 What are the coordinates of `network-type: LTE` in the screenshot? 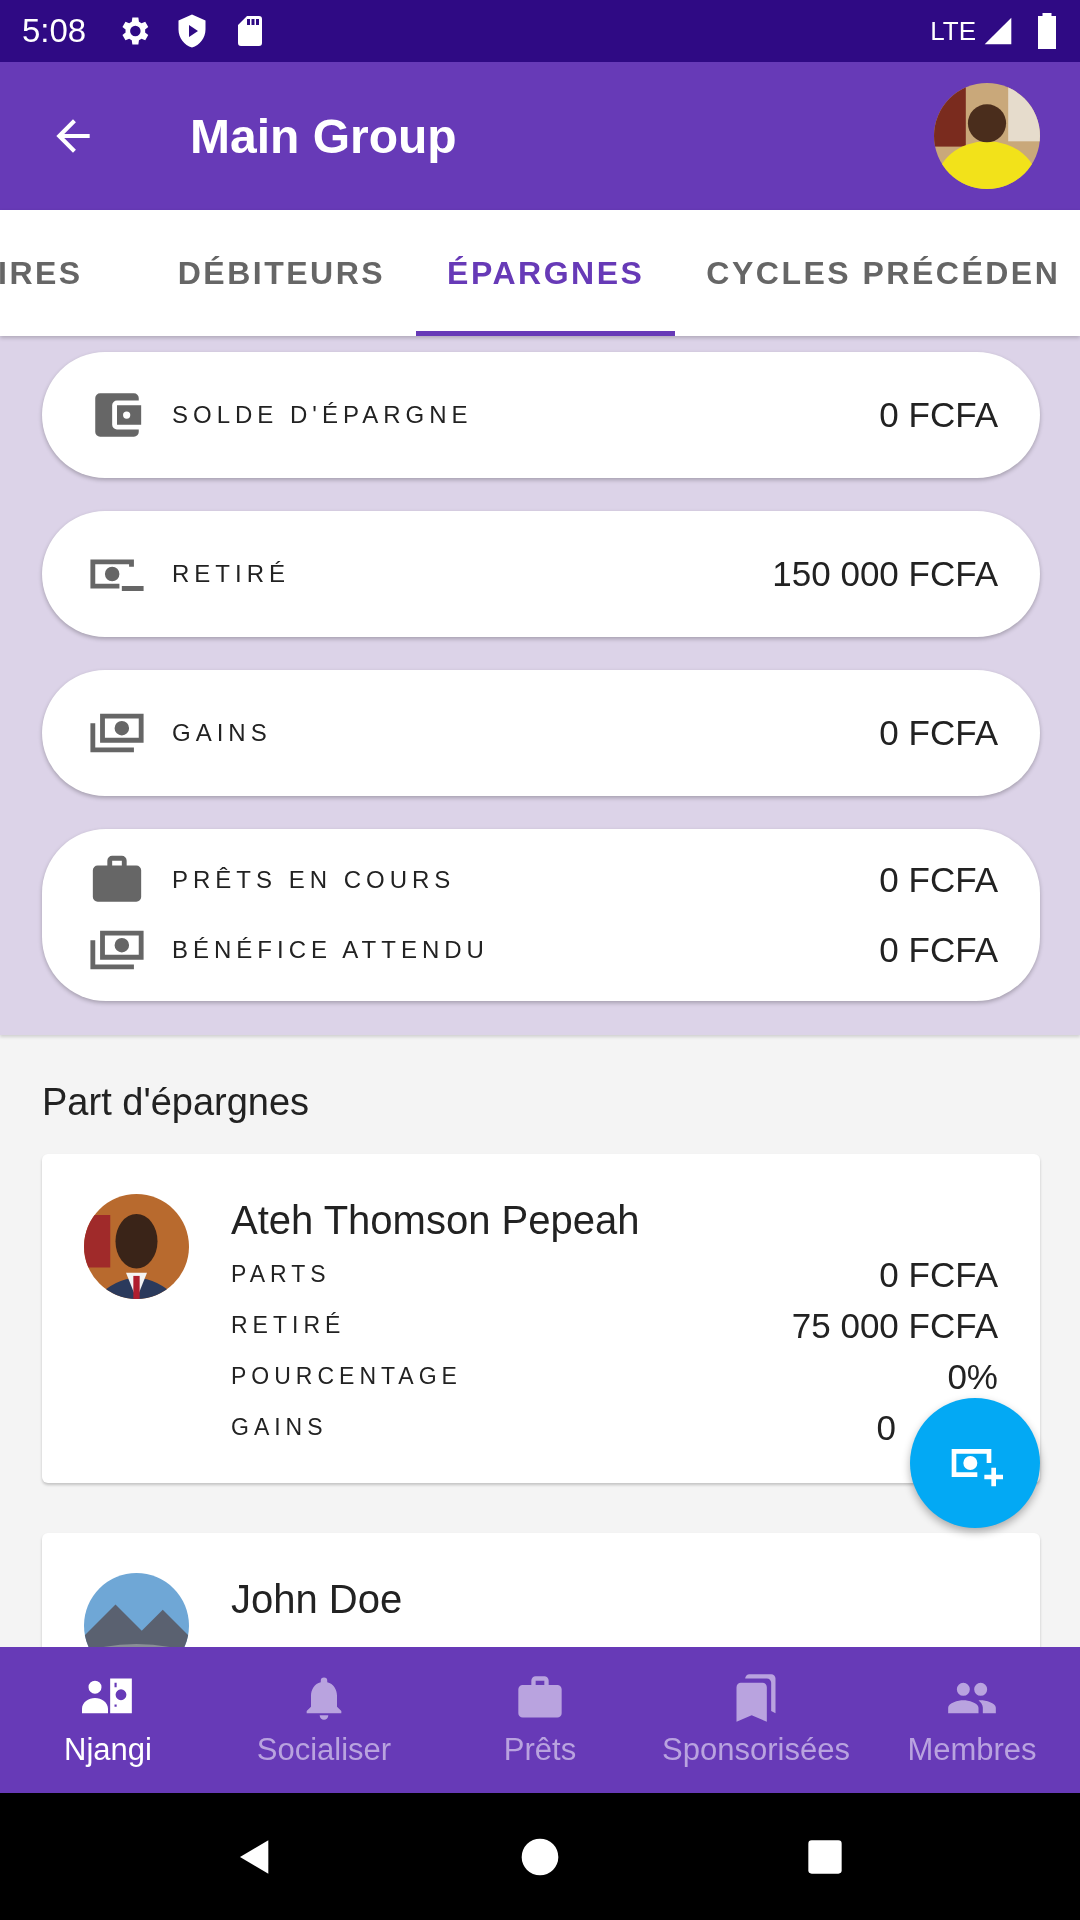 It's located at (953, 31).